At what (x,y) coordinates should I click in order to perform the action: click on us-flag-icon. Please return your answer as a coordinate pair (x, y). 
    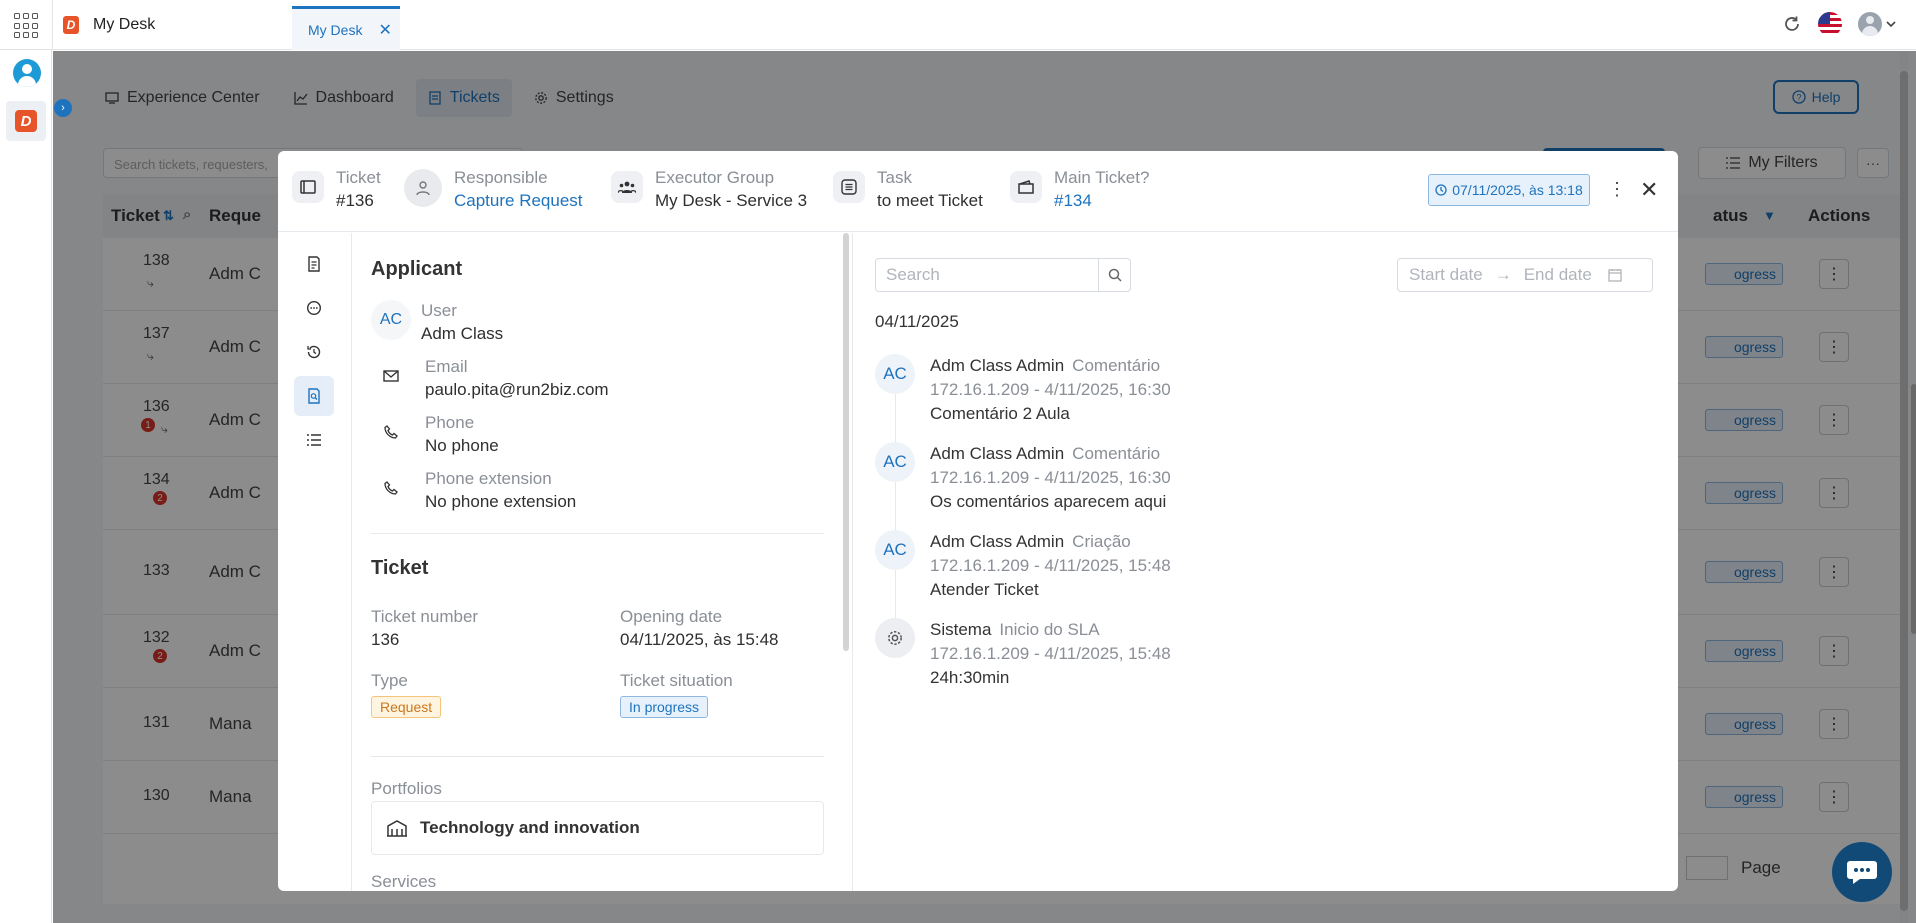
    Looking at the image, I should click on (1830, 24).